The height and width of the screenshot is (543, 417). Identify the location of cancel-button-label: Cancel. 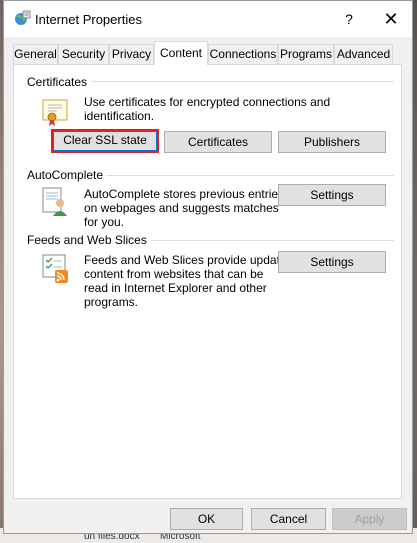
(288, 519).